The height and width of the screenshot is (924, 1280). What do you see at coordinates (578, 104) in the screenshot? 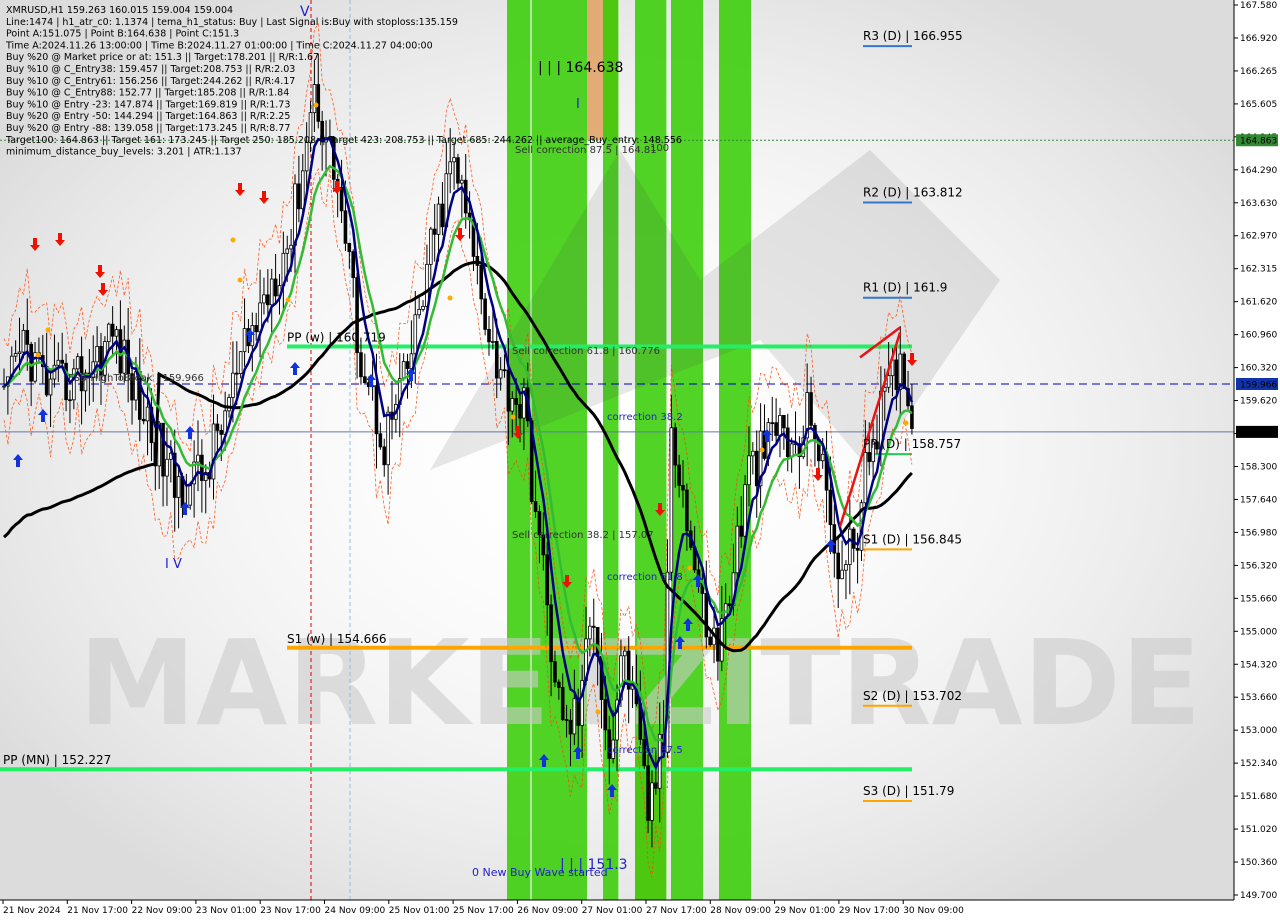
I see `wave-i-label: I` at bounding box center [578, 104].